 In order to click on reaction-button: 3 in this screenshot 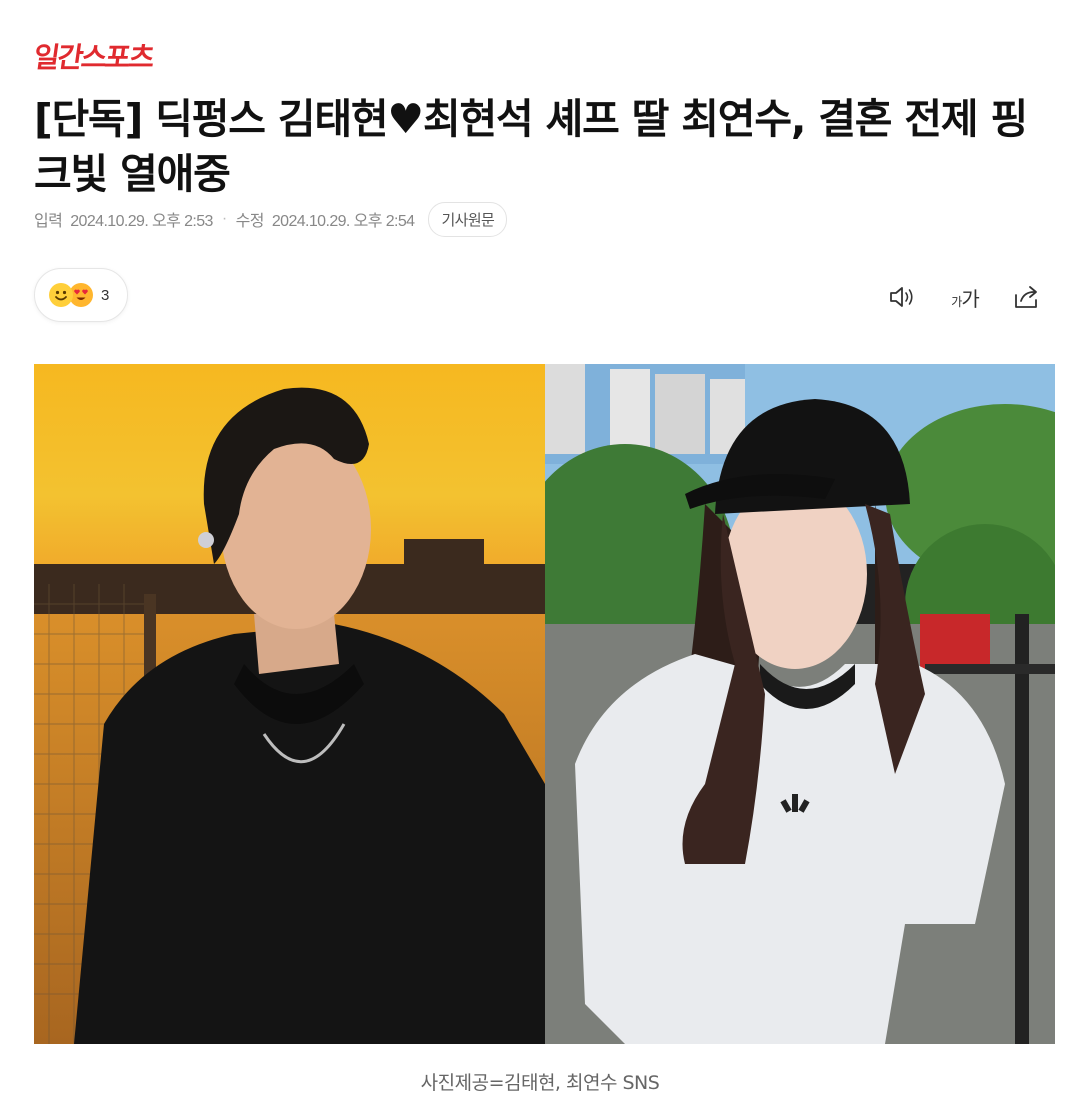, I will do `click(81, 295)`.